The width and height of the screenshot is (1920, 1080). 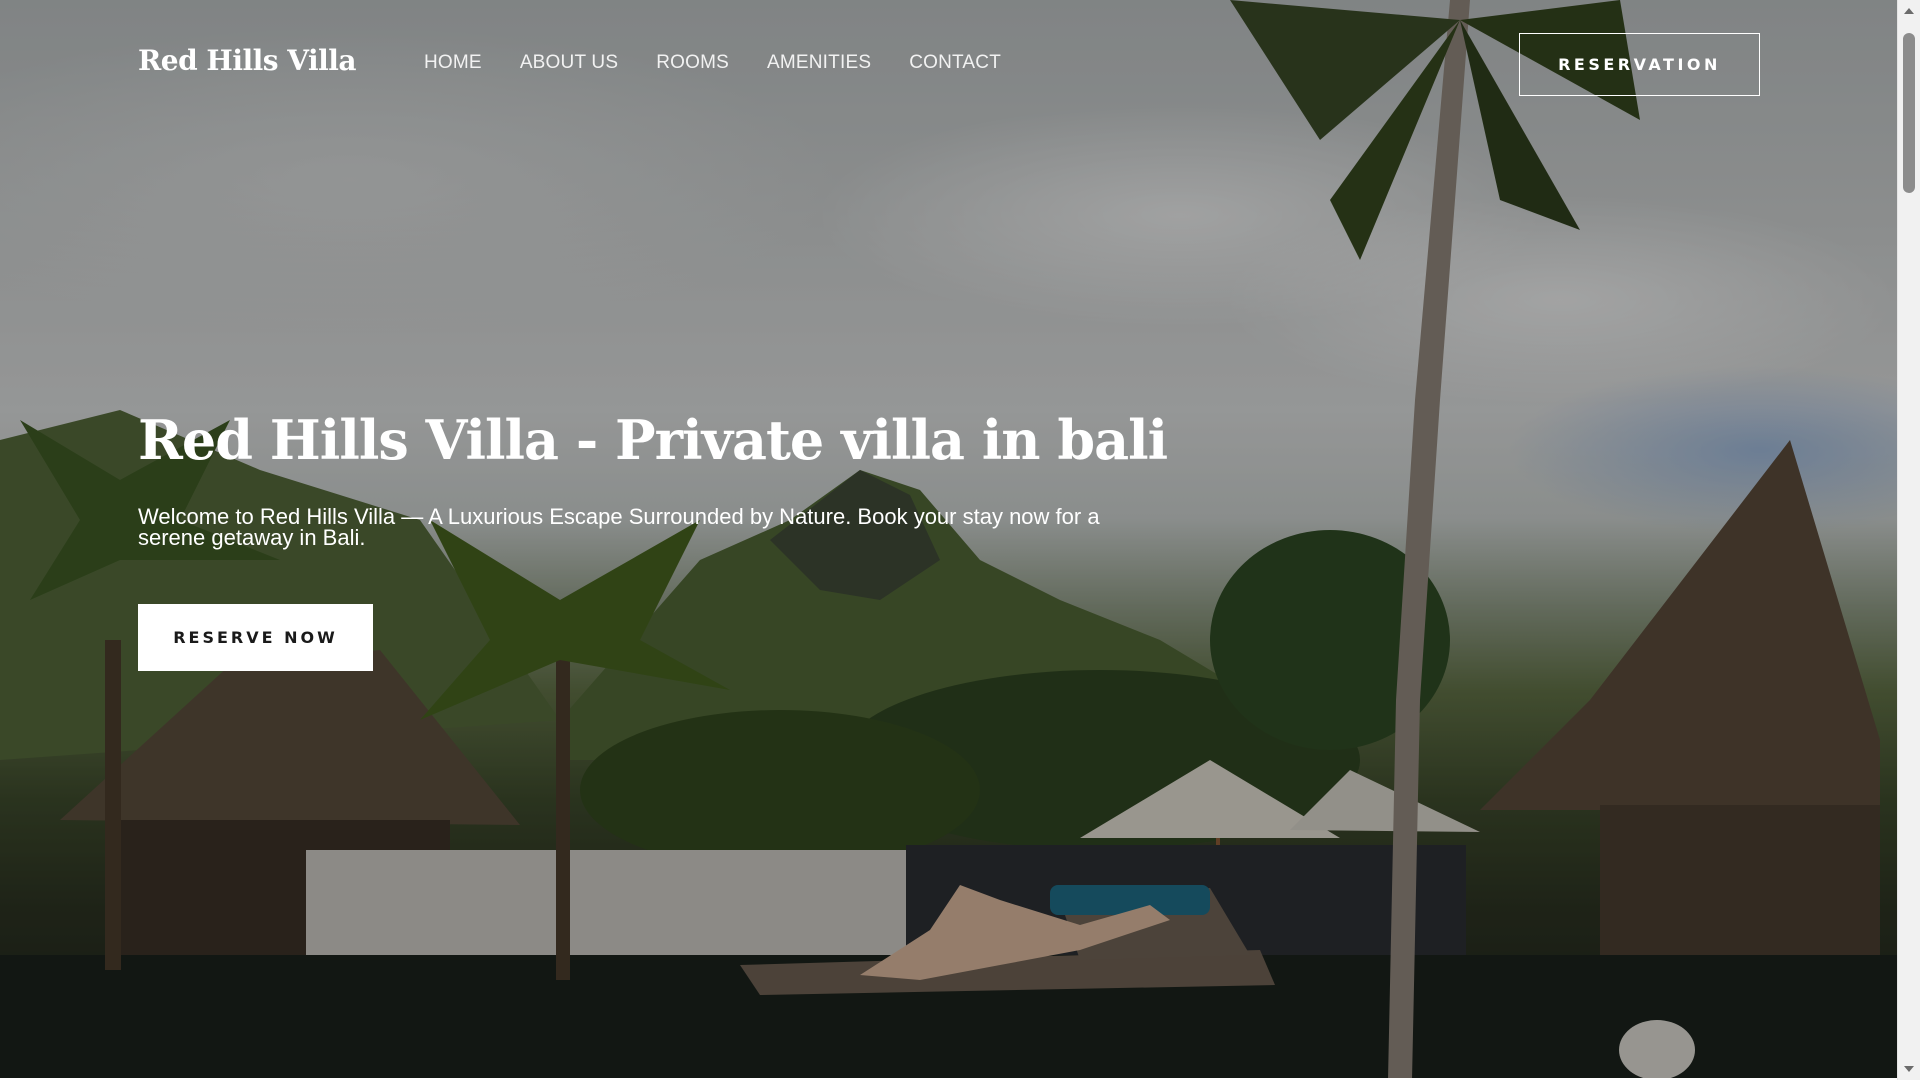 What do you see at coordinates (1909, 11) in the screenshot?
I see `triangle-up-icon` at bounding box center [1909, 11].